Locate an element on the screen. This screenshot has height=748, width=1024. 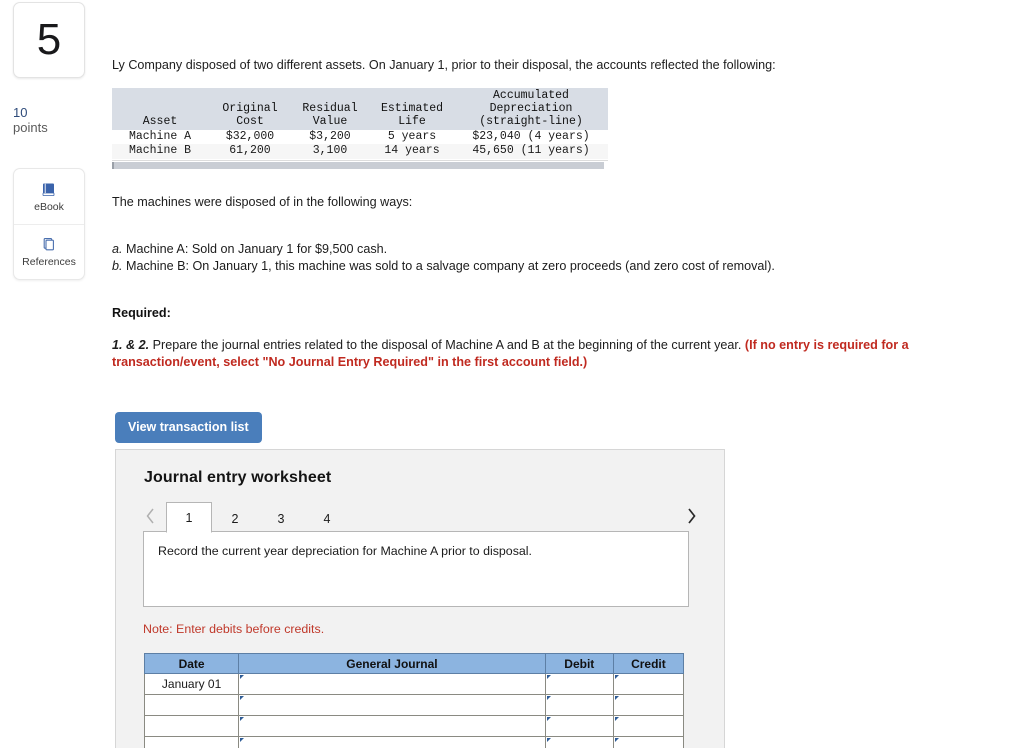
ebook-button: eBook is located at coordinates (49, 196).